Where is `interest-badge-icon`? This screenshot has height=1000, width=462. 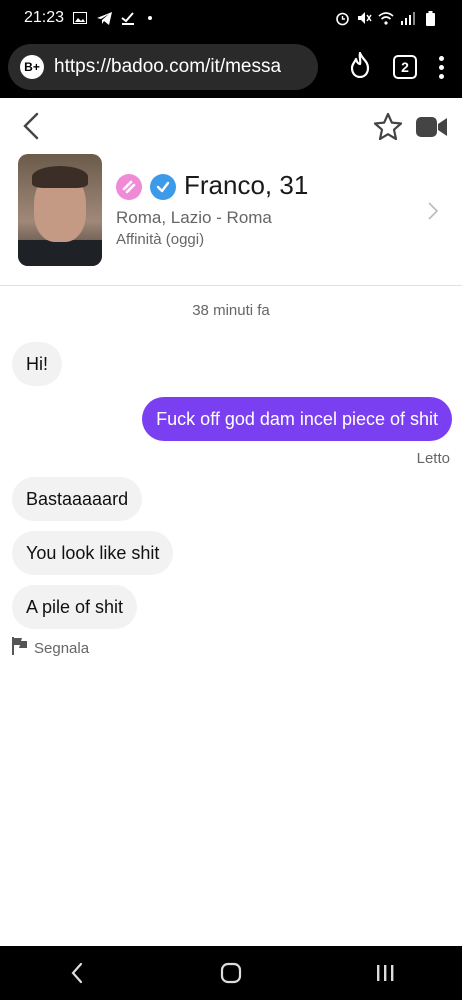
interest-badge-icon is located at coordinates (129, 187).